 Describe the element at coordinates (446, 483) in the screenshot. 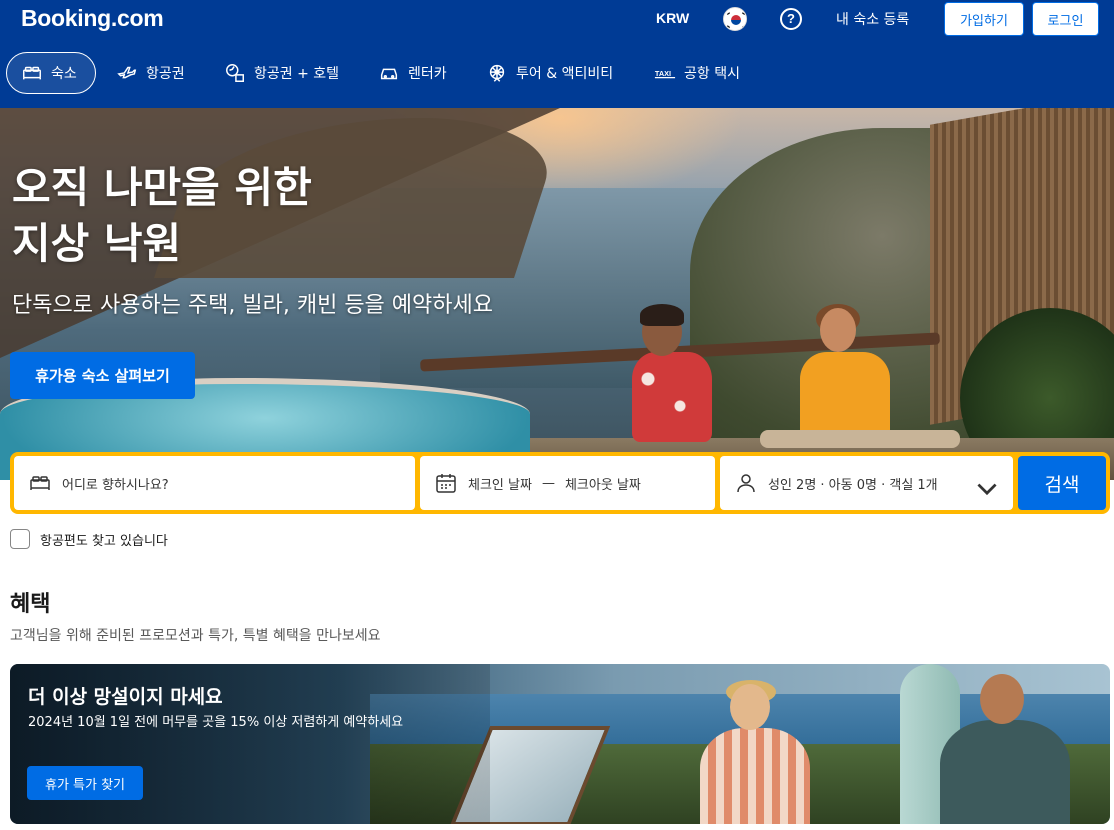

I see `calendar-icon` at that location.